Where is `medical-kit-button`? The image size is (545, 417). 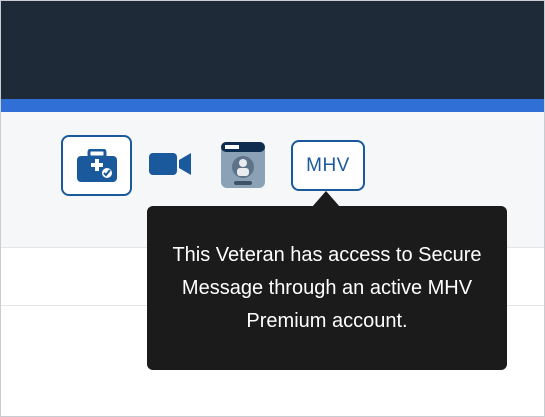 medical-kit-button is located at coordinates (96, 165).